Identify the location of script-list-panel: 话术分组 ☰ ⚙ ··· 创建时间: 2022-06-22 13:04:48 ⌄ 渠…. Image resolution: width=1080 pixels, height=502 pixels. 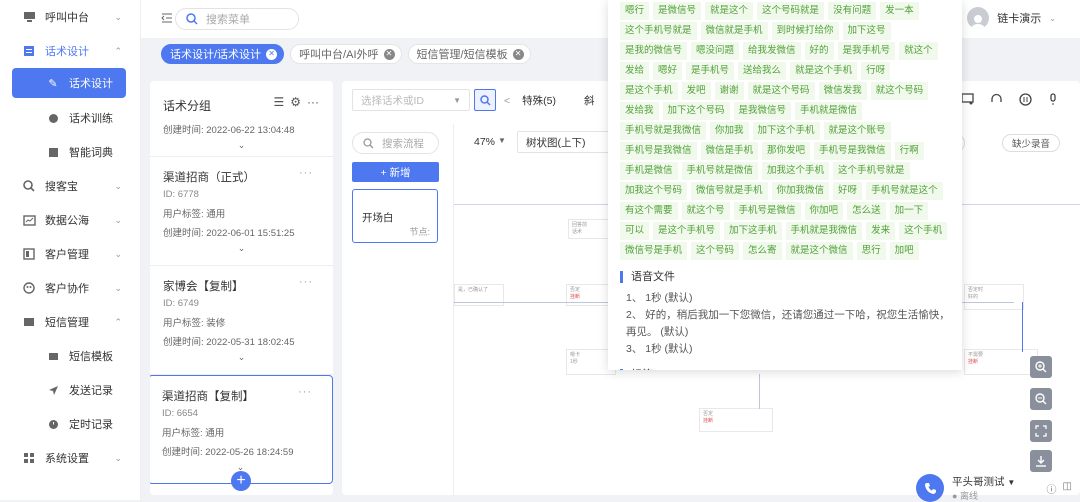
(241, 288).